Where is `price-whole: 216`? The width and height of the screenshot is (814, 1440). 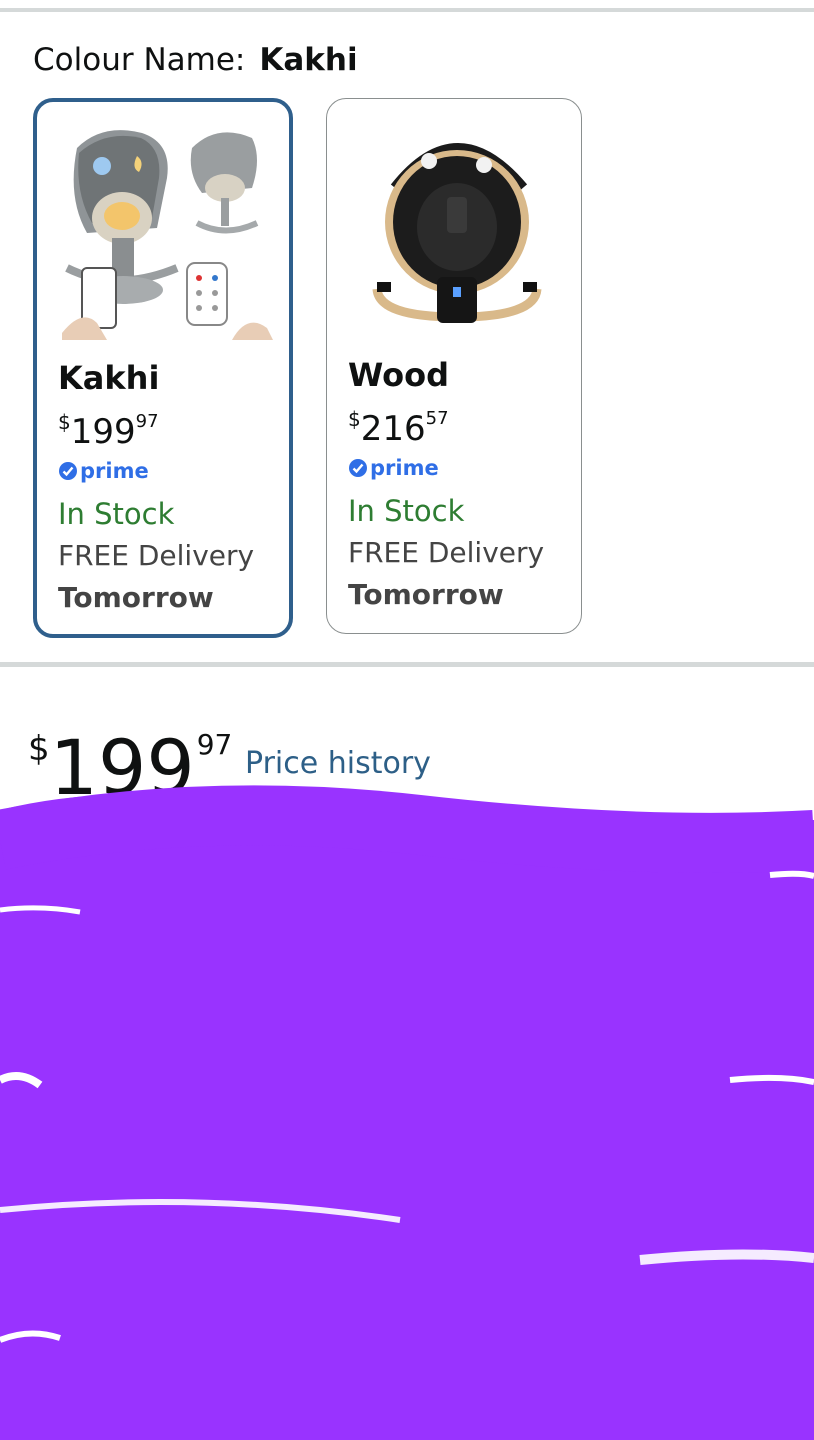
price-whole: 216 is located at coordinates (393, 429).